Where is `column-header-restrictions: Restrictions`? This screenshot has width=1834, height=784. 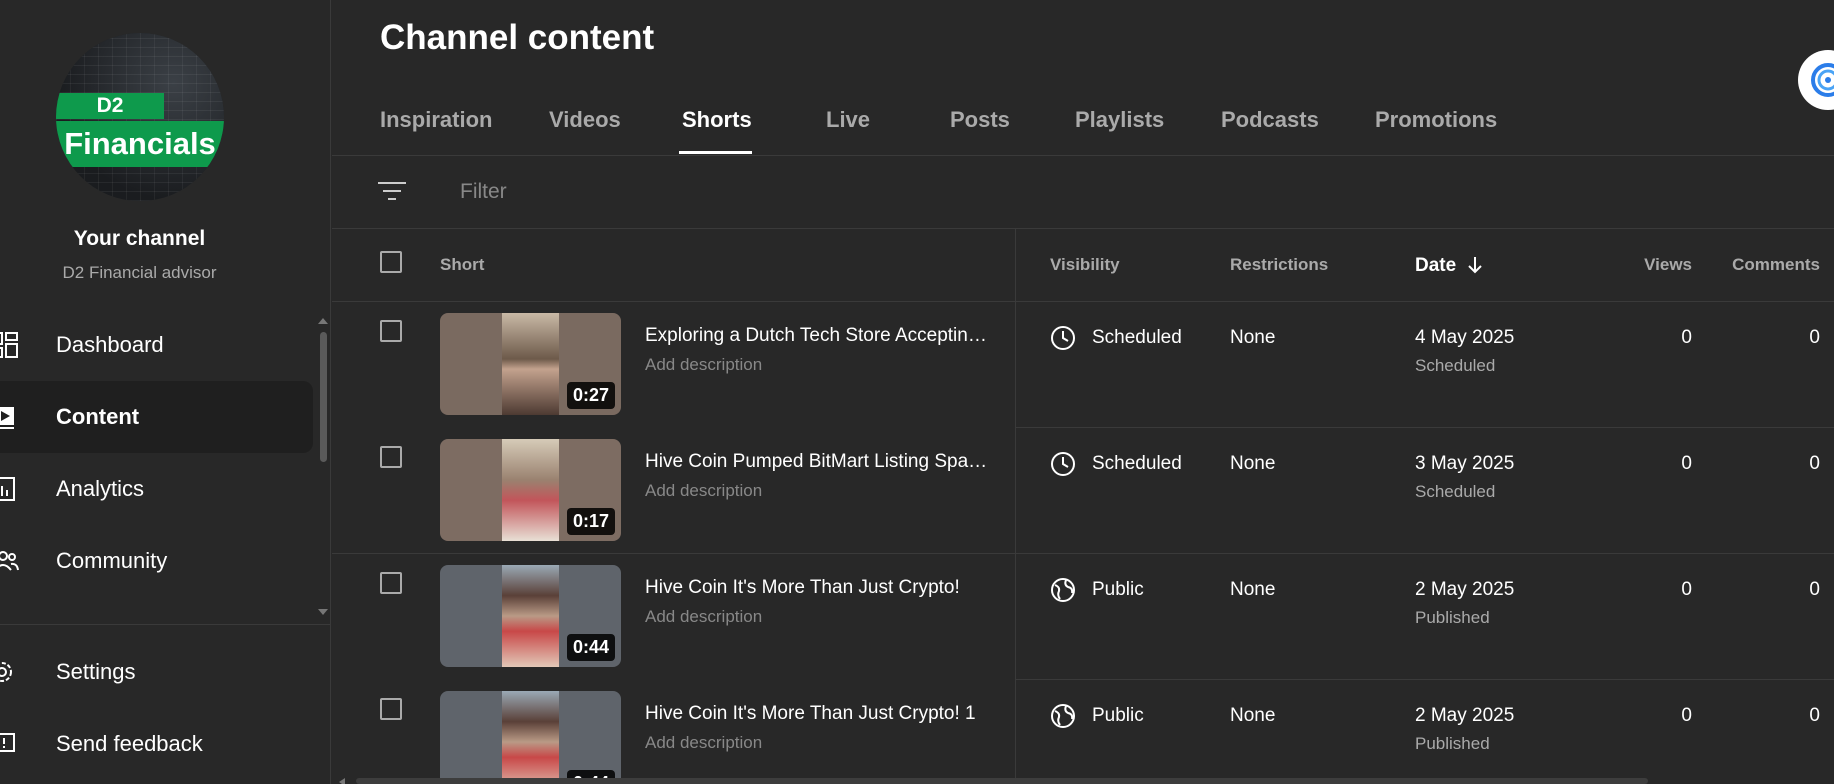 column-header-restrictions: Restrictions is located at coordinates (1279, 265).